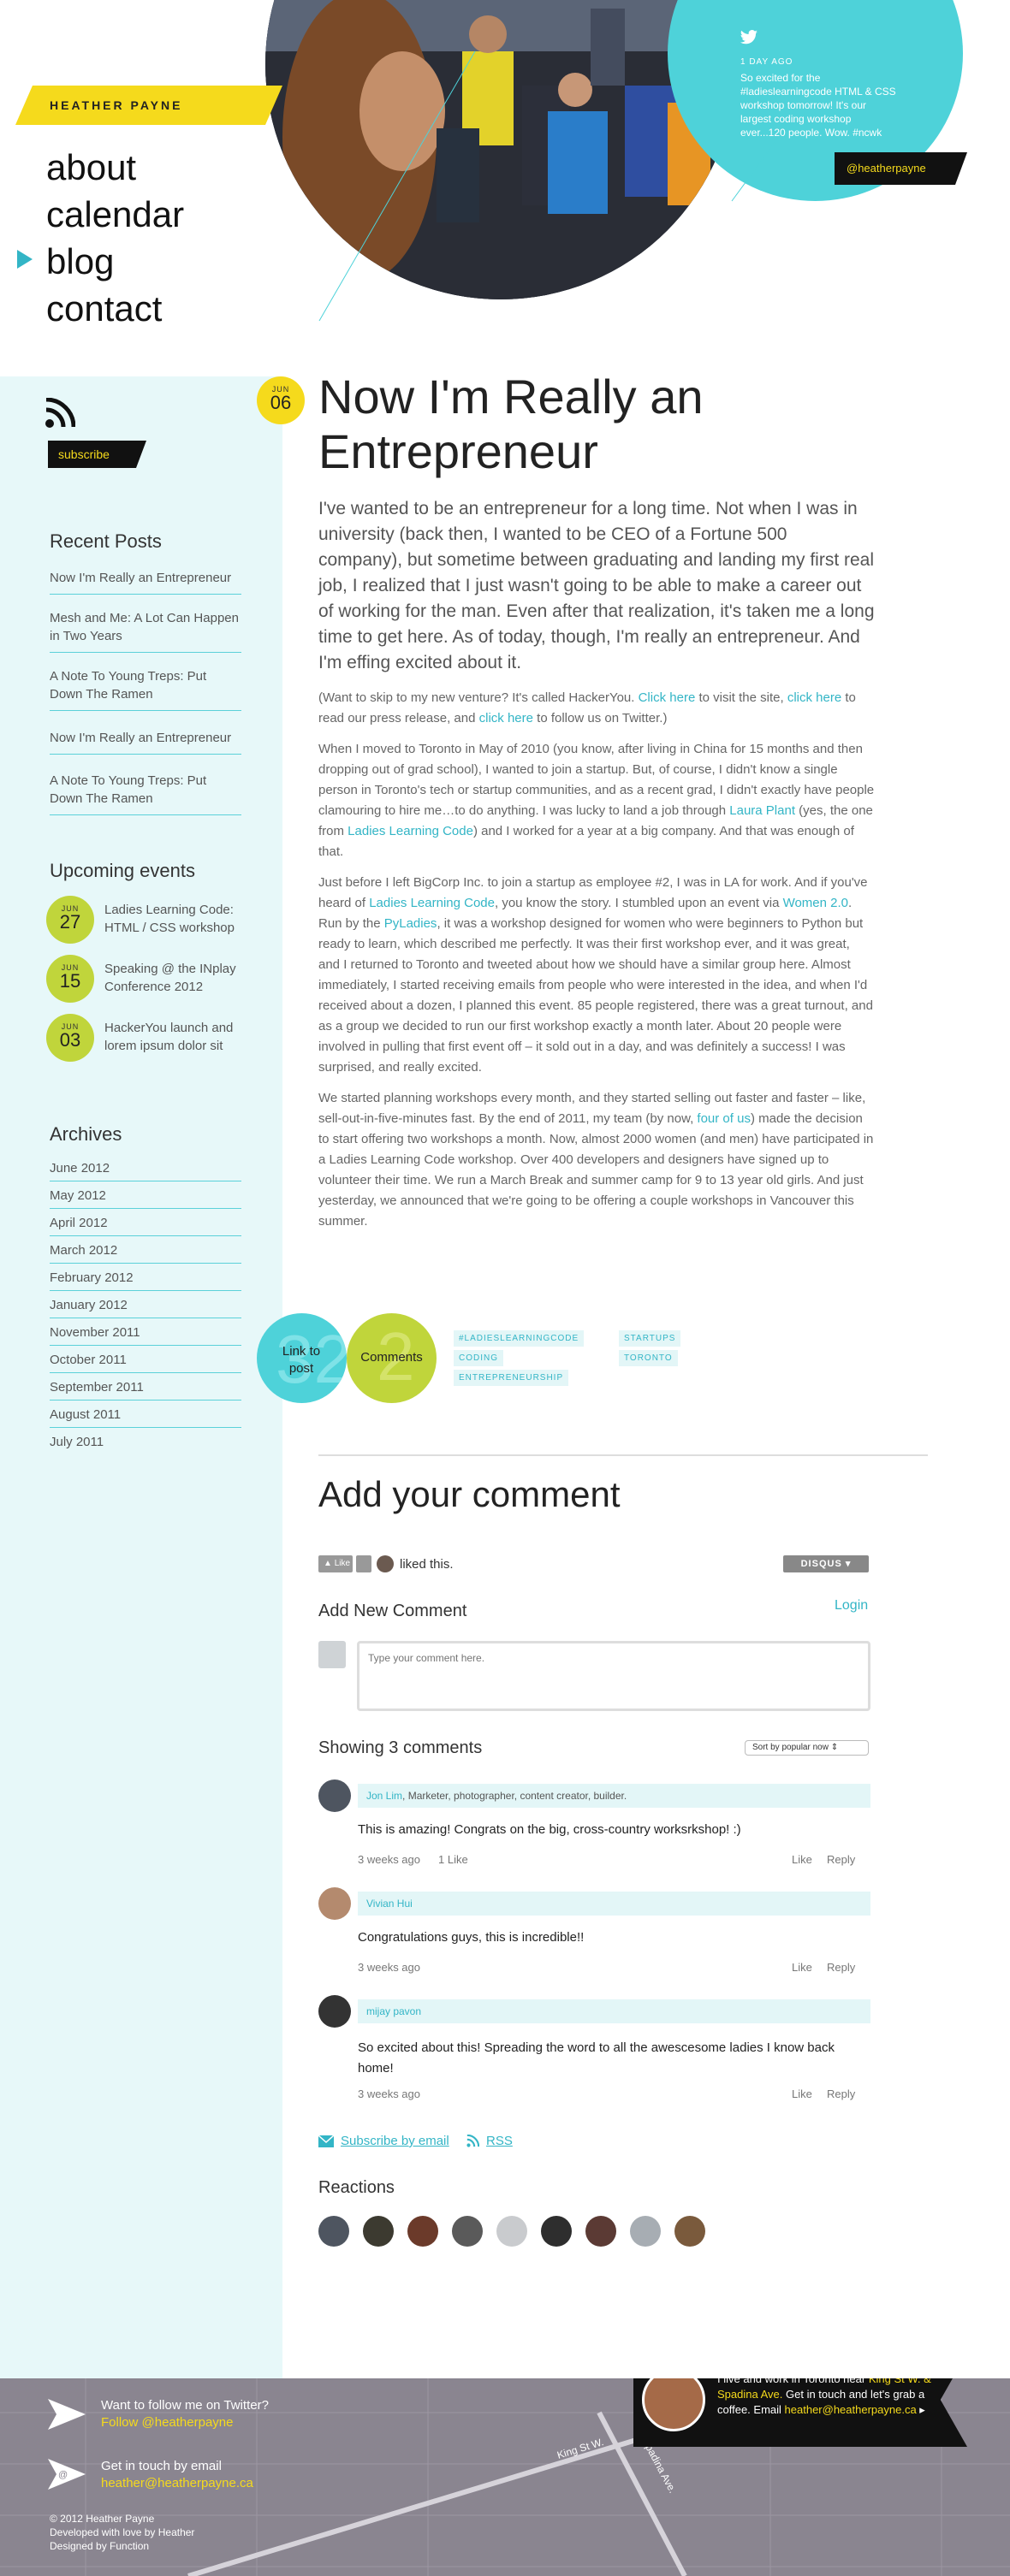 Image resolution: width=1010 pixels, height=2576 pixels. I want to click on showing-comments: Showing 3 comments, so click(400, 1747).